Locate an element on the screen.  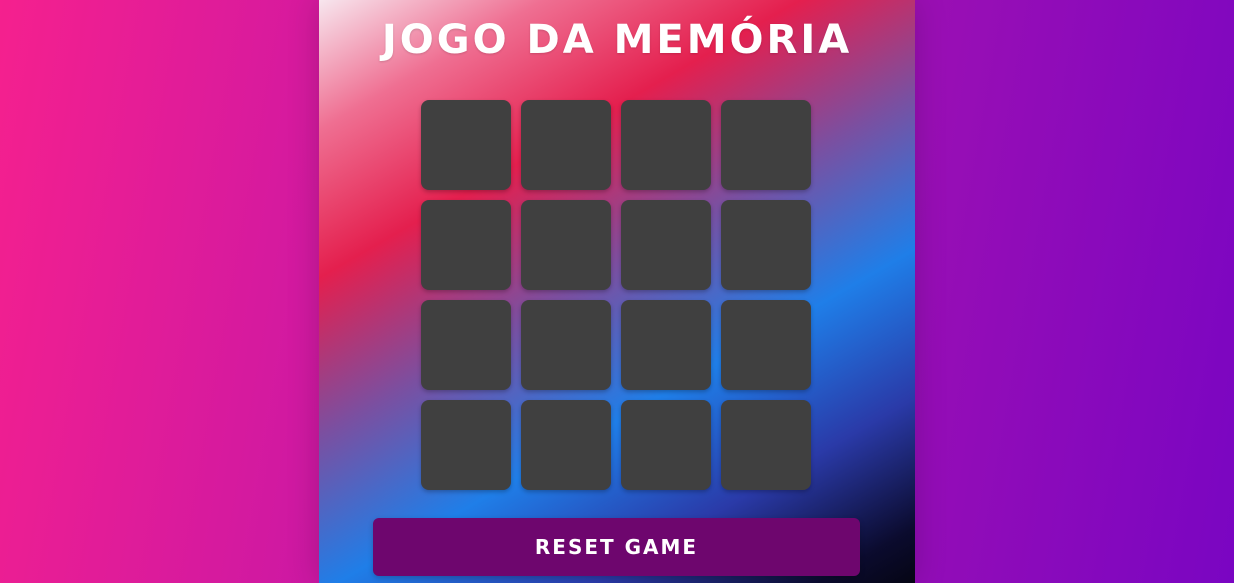
reset-game-button: RESET GAME is located at coordinates (616, 547).